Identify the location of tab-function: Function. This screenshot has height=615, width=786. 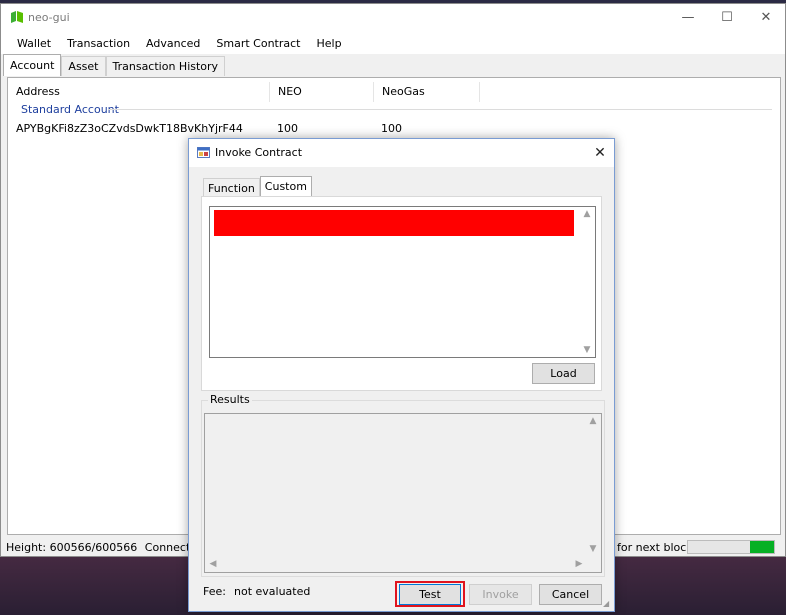
(231, 187).